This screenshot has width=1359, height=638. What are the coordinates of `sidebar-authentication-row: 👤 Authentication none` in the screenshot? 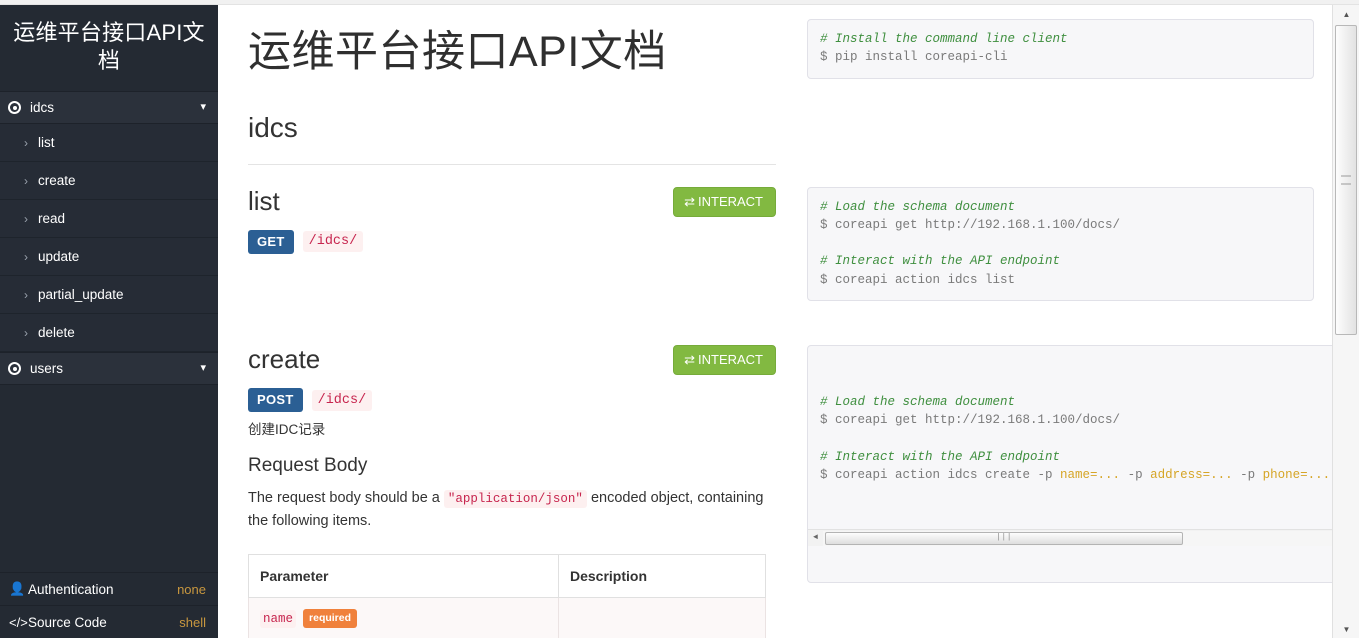 It's located at (109, 588).